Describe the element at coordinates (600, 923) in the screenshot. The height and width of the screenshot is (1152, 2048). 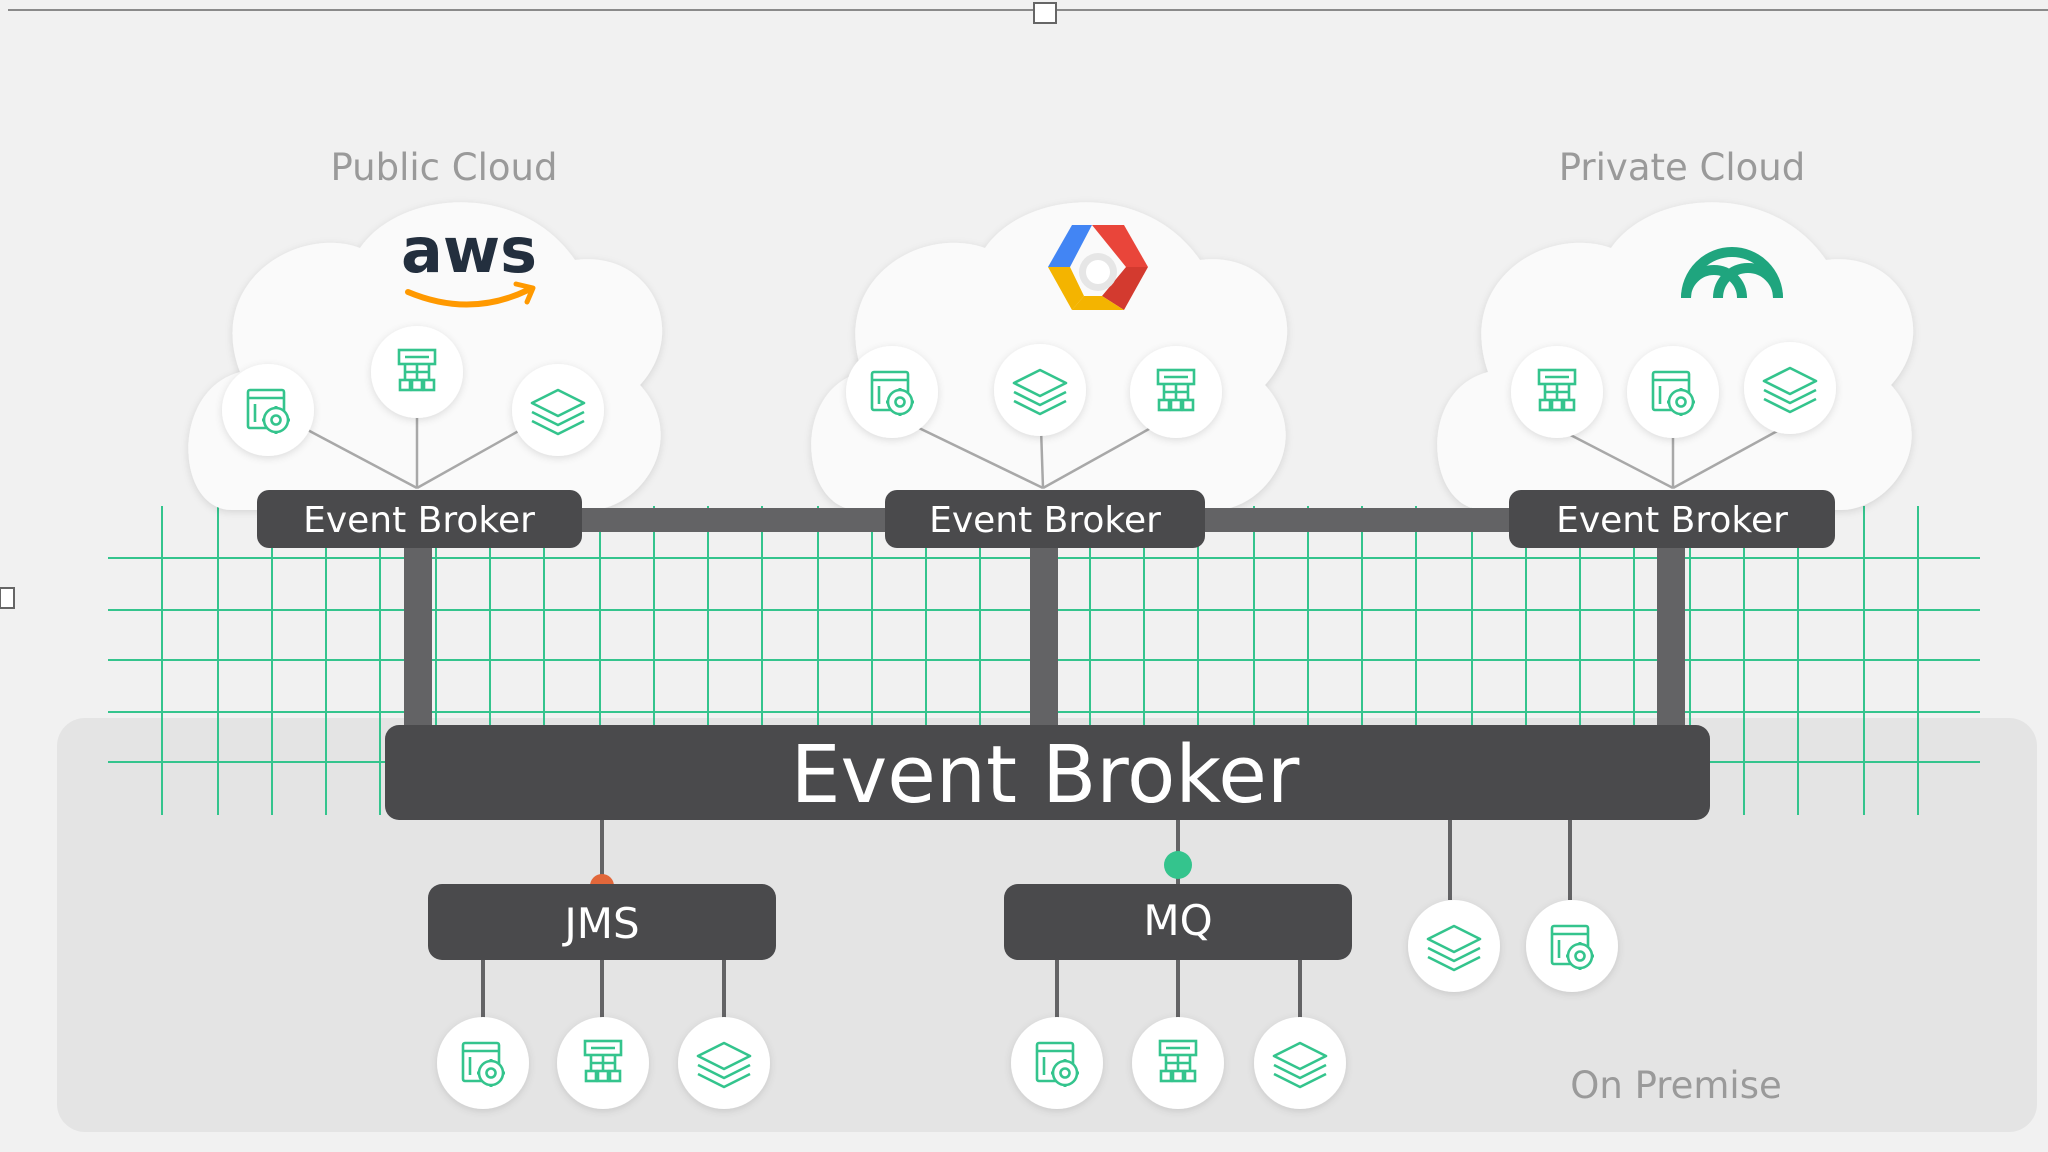
I see `jms-label: JMS` at that location.